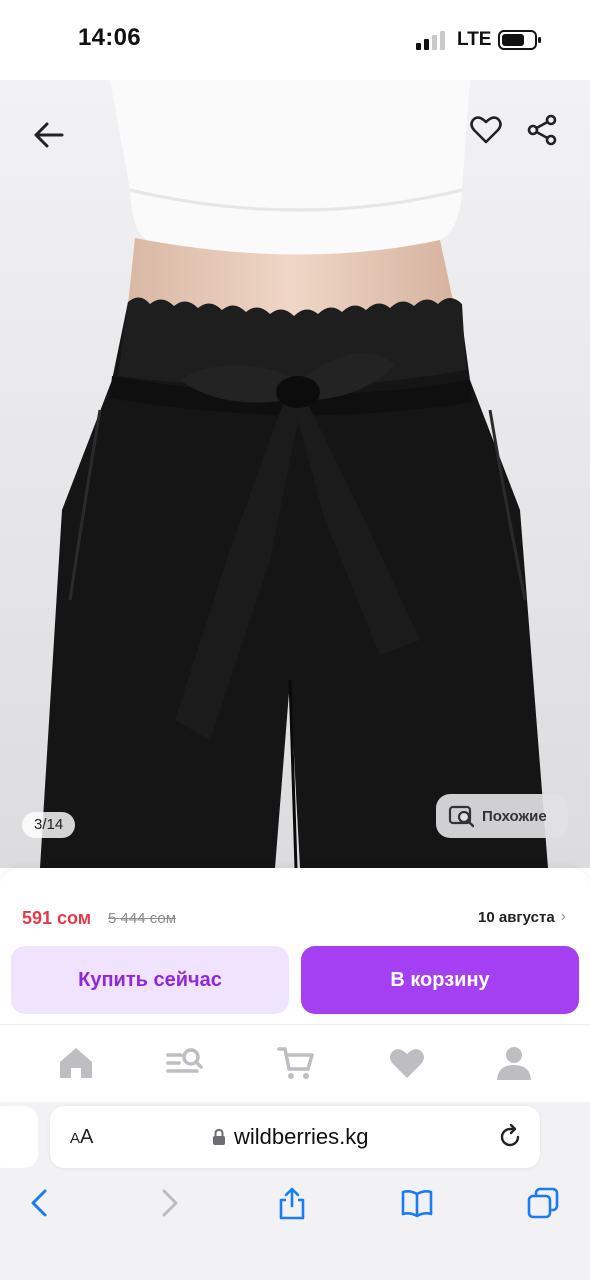  I want to click on delivery-date-link: 10 августа ›, so click(522, 917).